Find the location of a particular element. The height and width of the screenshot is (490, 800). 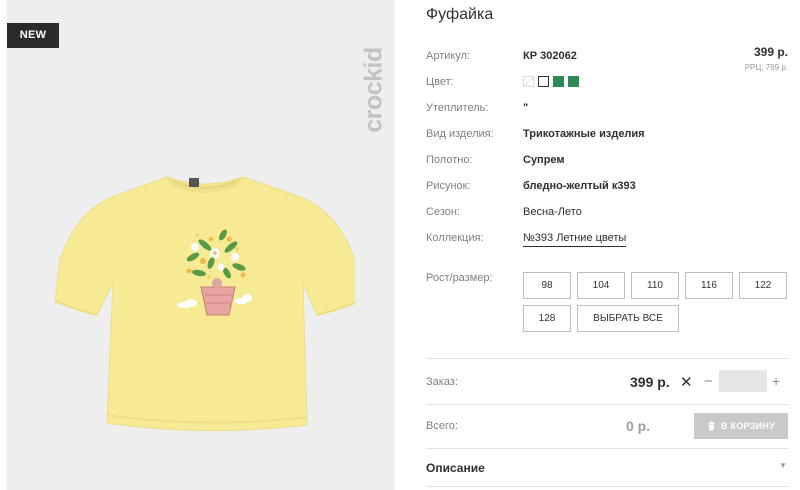

description-toggle: Описание is located at coordinates (455, 468).